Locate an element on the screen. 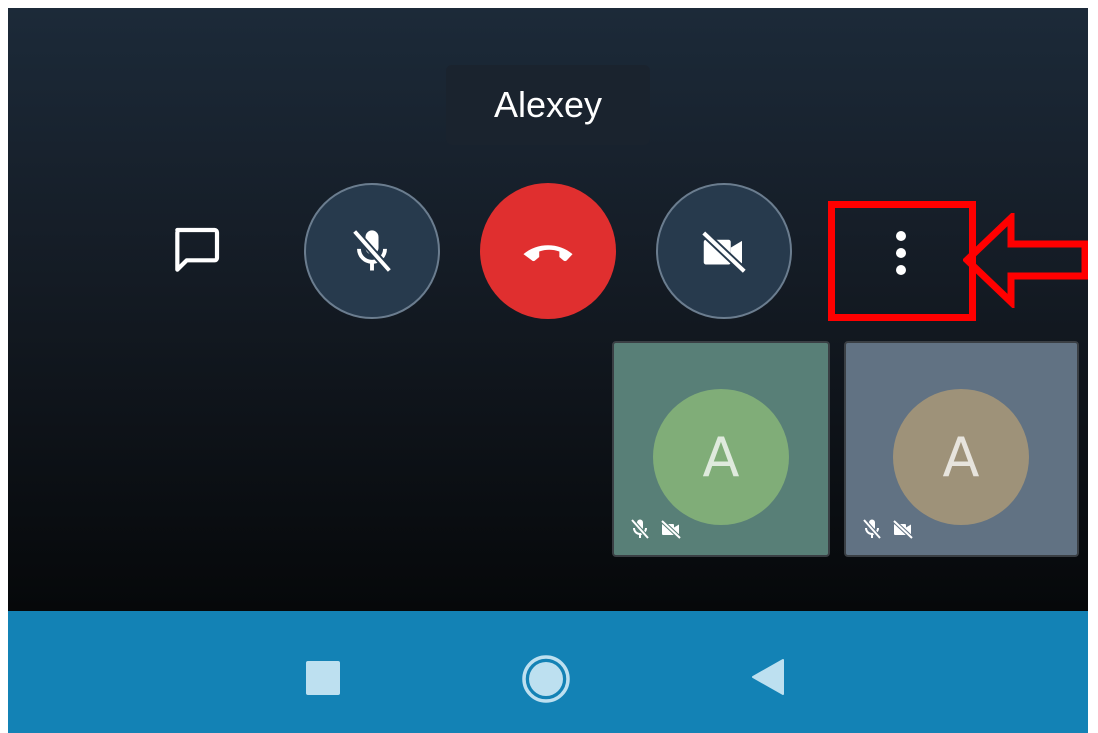 Image resolution: width=1098 pixels, height=733 pixels. square-icon is located at coordinates (323, 678).